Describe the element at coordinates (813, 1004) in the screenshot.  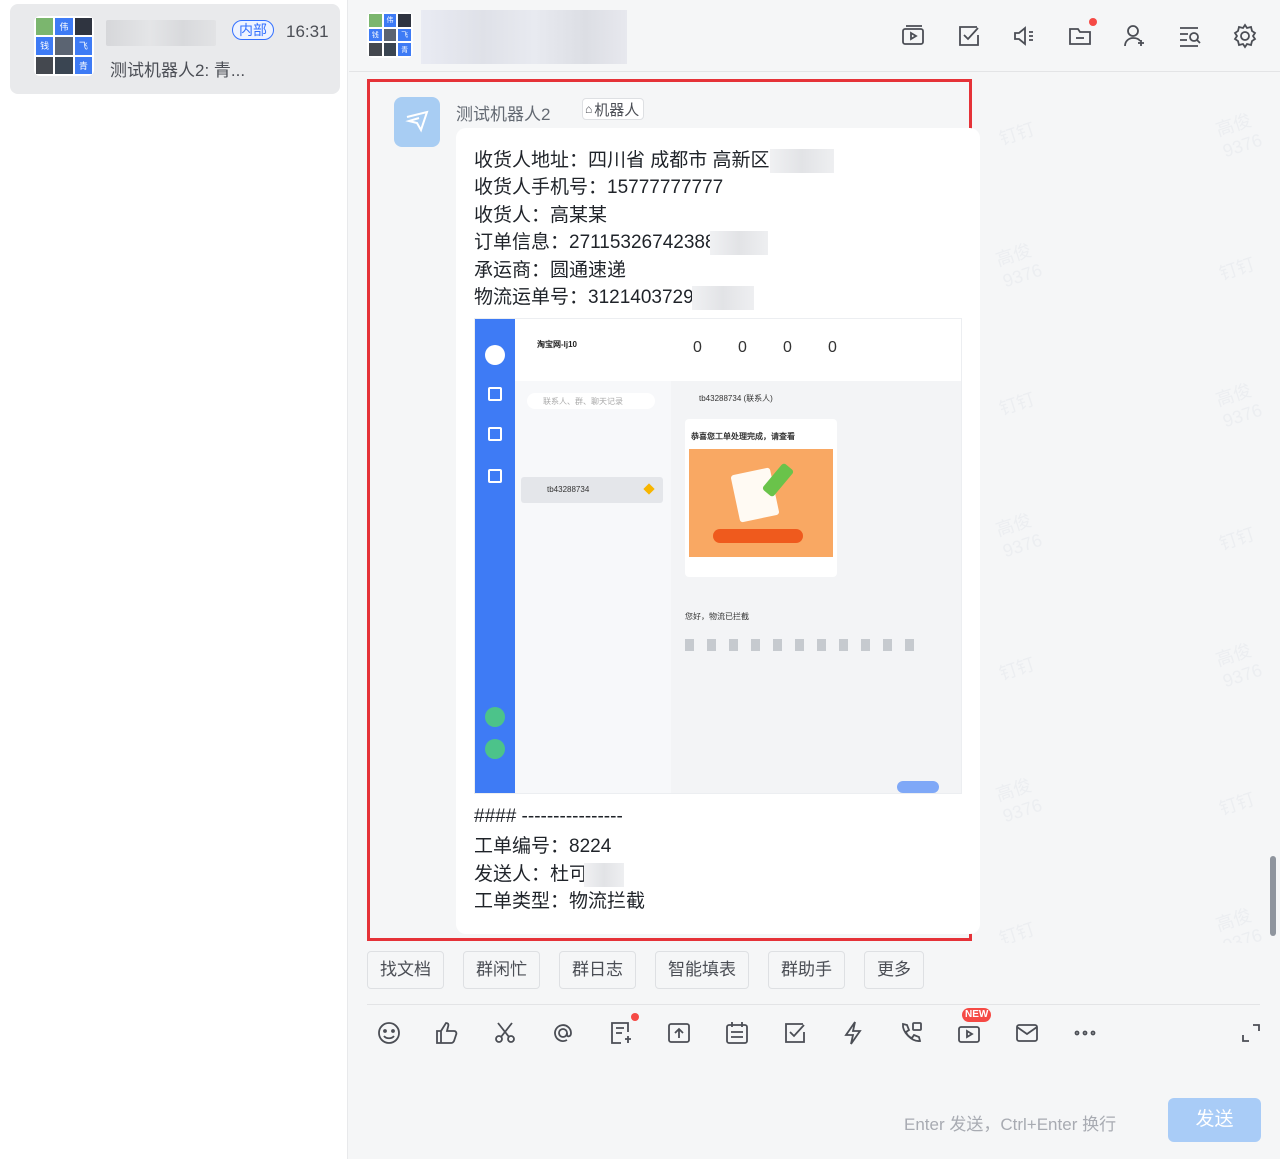
I see `toolbar-divider` at that location.